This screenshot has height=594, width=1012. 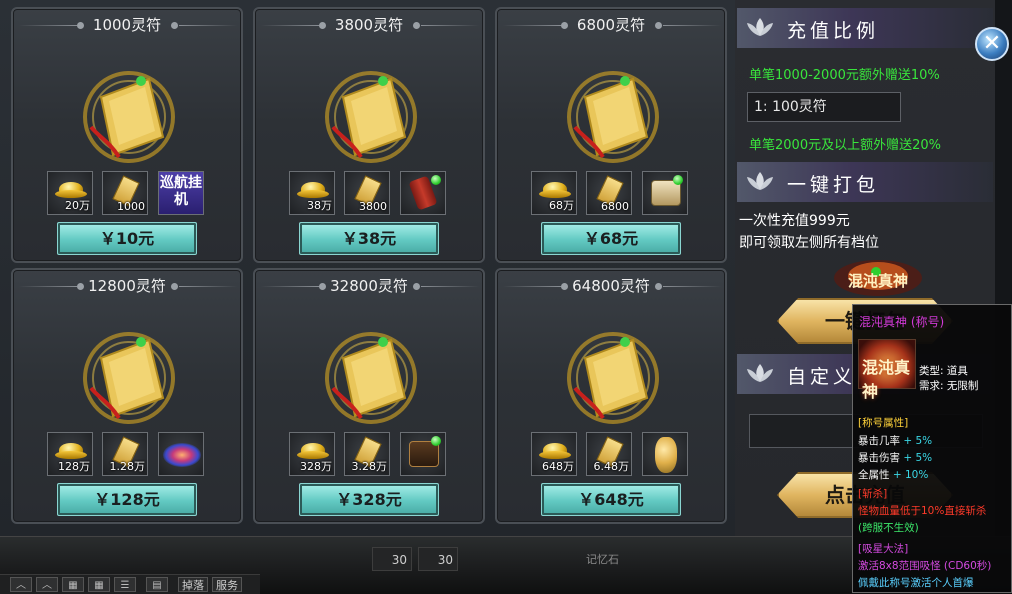 I want to click on title-banner-icon: 混沌真神, so click(x=878, y=278).